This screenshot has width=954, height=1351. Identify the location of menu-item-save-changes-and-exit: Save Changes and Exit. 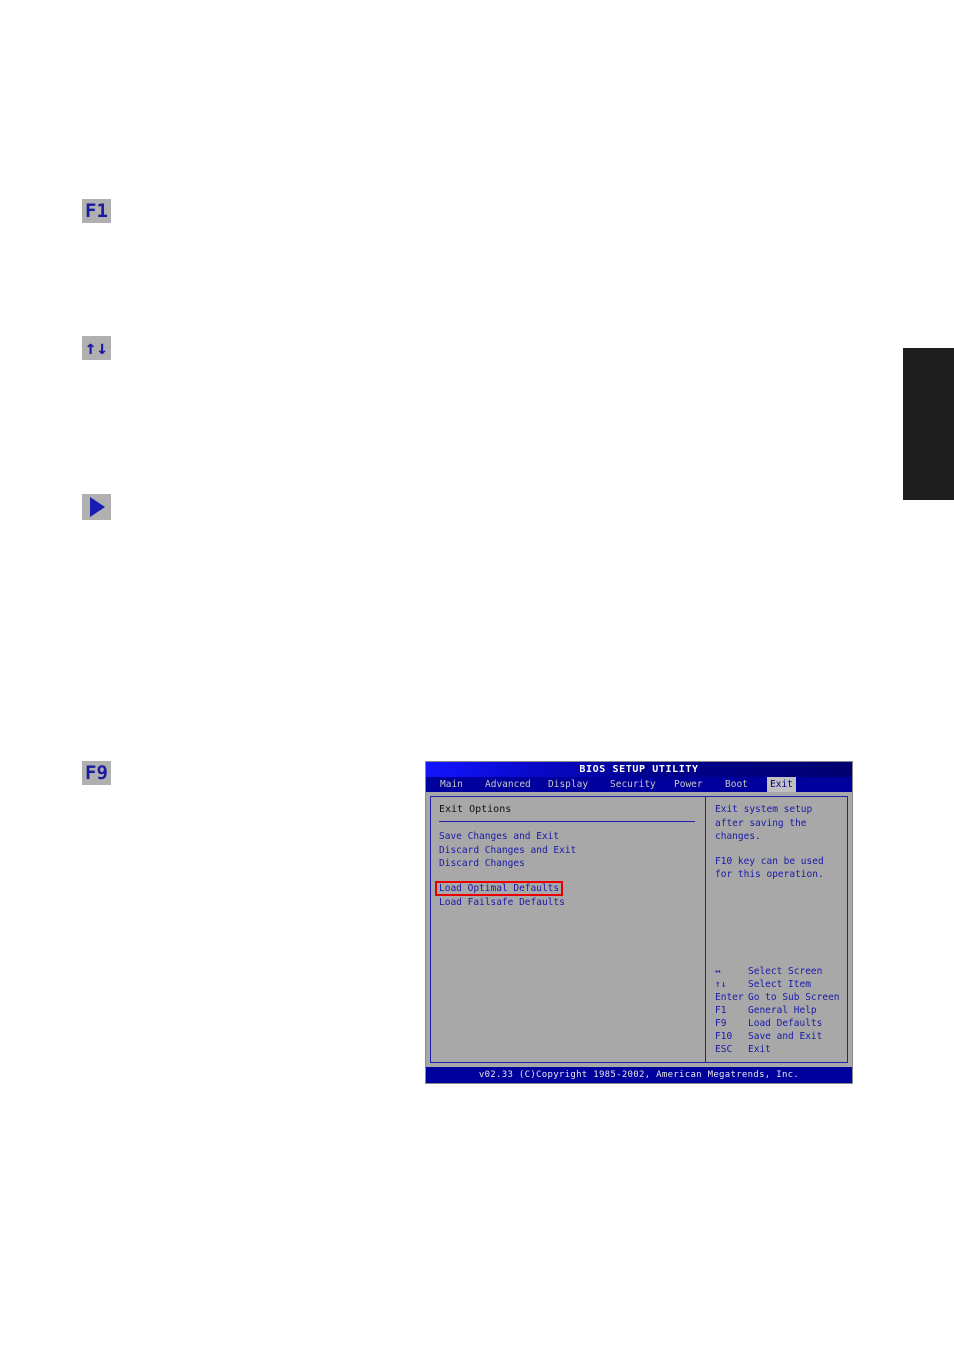
(568, 837).